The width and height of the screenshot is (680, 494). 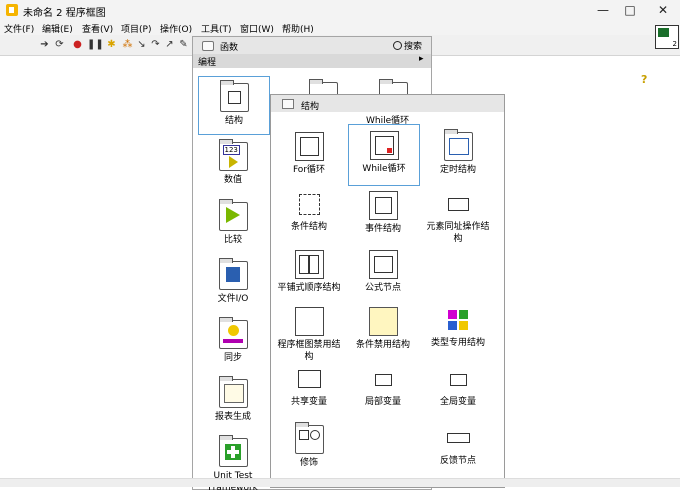 I want to click on shared-variable-item: 共享变量, so click(x=309, y=384).